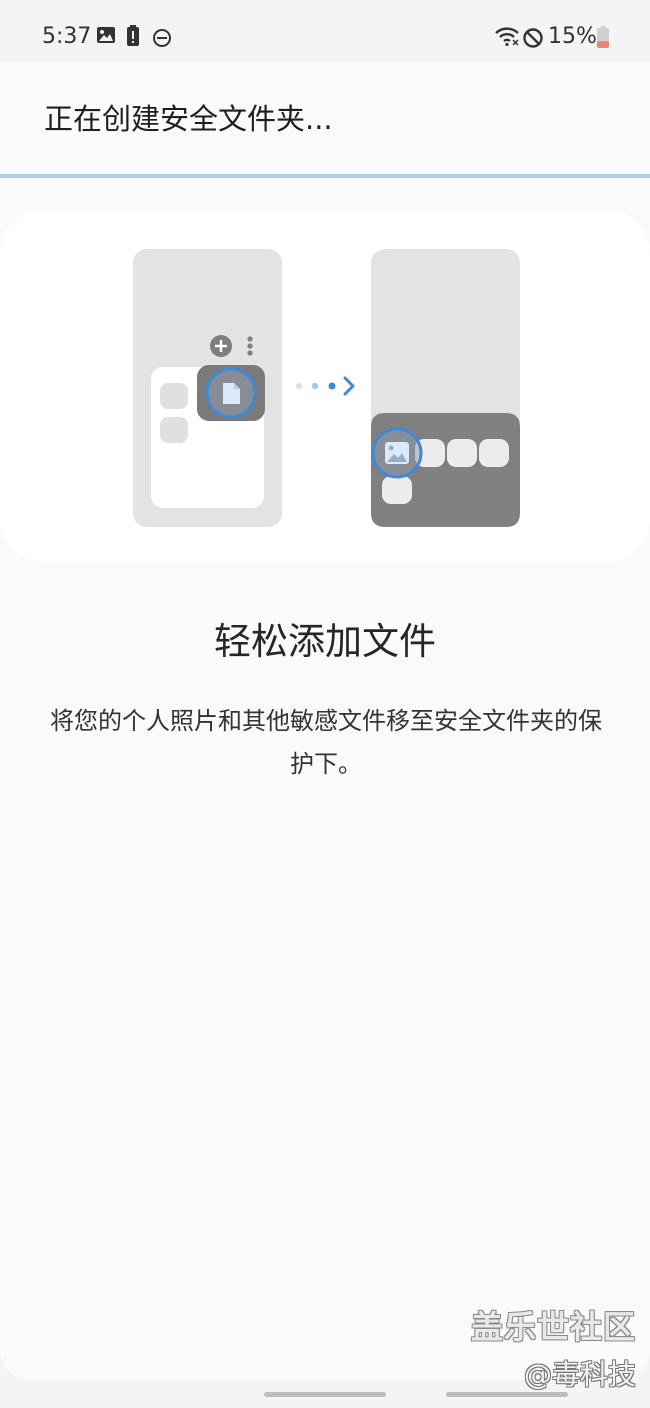 This screenshot has width=650, height=1408. What do you see at coordinates (553, 1327) in the screenshot?
I see `watermark-community: 盖乐世社区` at bounding box center [553, 1327].